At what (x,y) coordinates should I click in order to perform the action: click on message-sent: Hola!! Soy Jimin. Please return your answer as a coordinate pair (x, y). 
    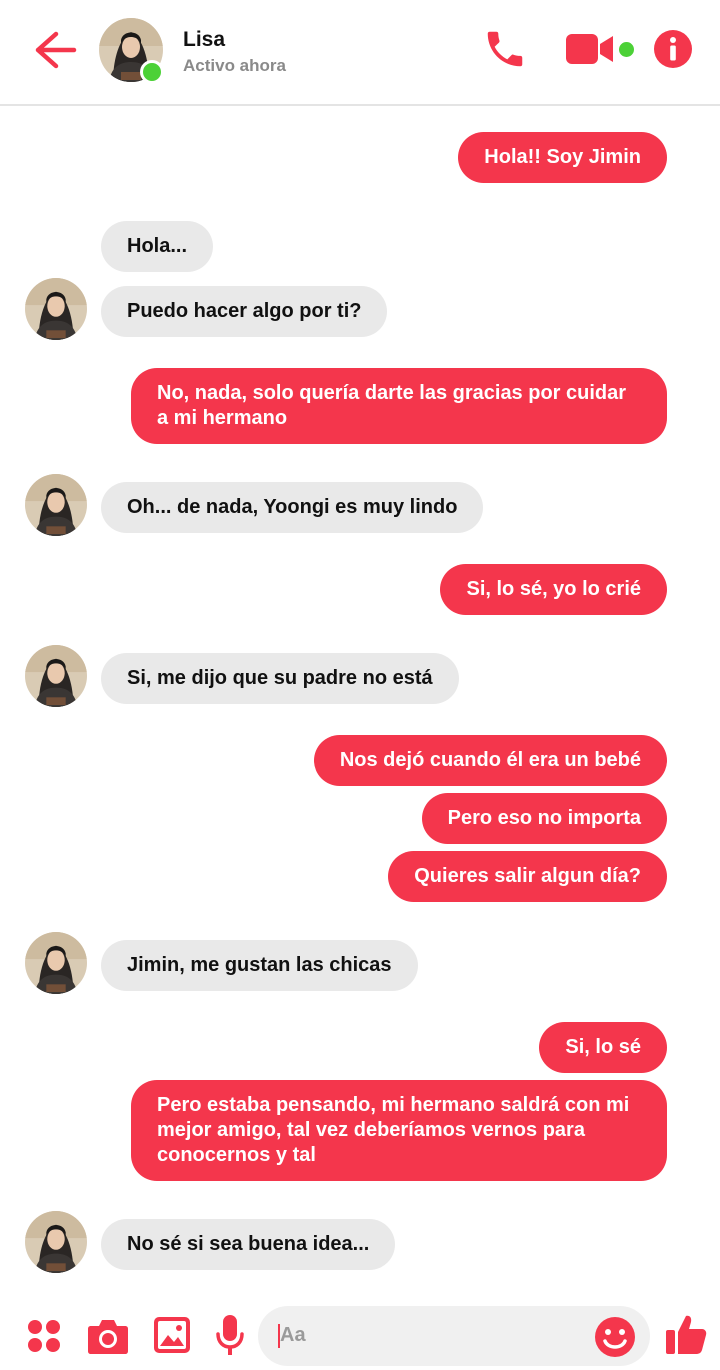
    Looking at the image, I should click on (562, 157).